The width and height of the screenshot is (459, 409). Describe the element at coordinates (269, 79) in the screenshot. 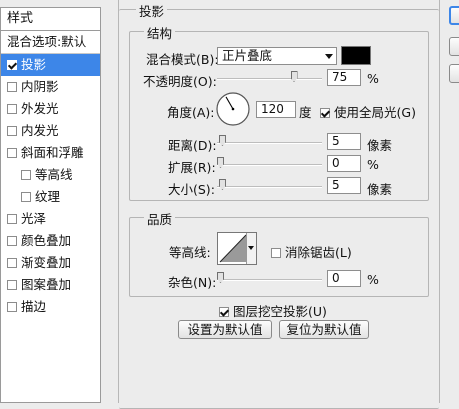

I see `opacity-slider-track` at that location.